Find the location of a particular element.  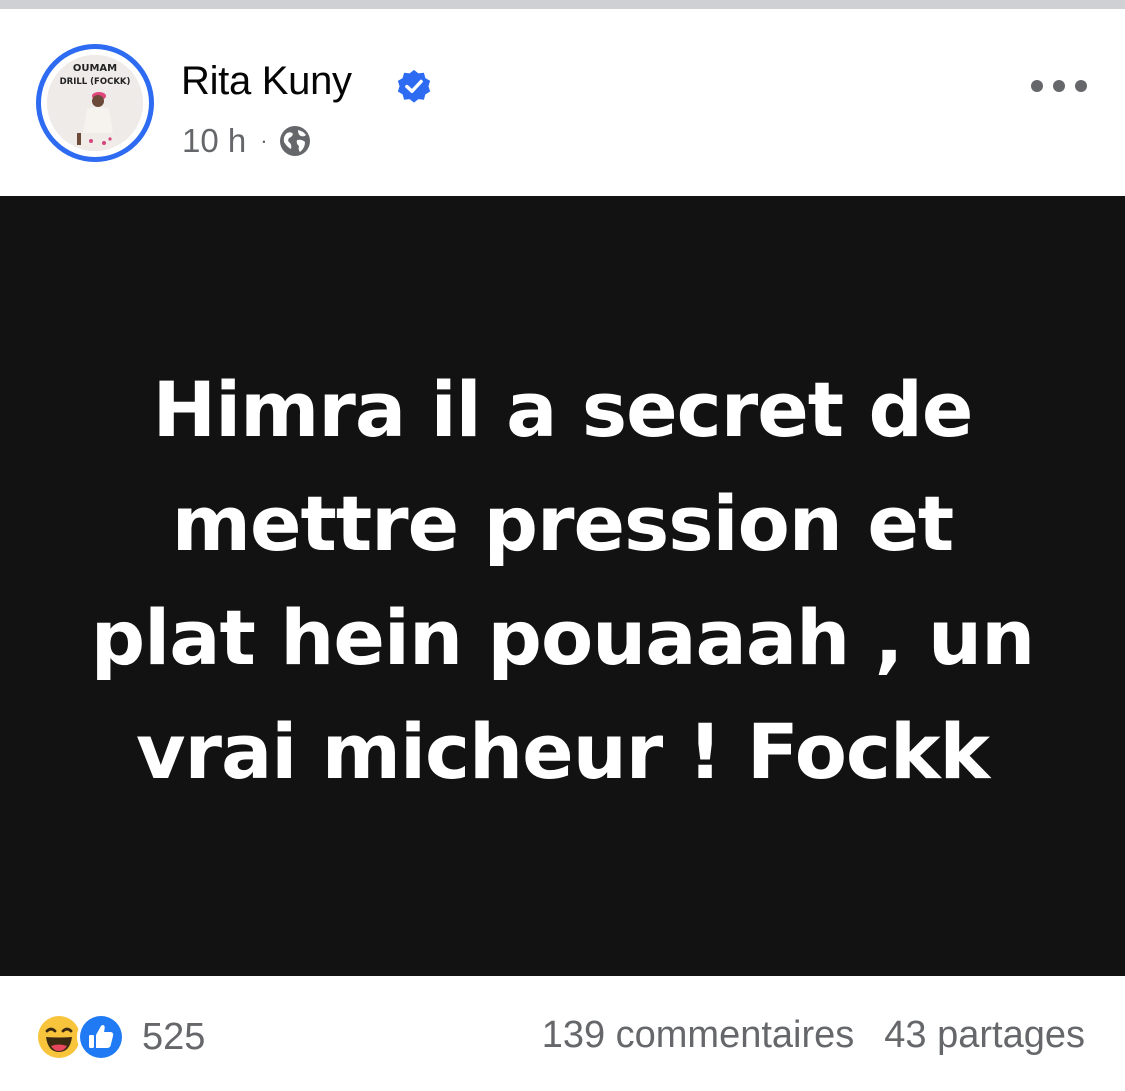

comments-count-link: 139 commentaires is located at coordinates (698, 1035).